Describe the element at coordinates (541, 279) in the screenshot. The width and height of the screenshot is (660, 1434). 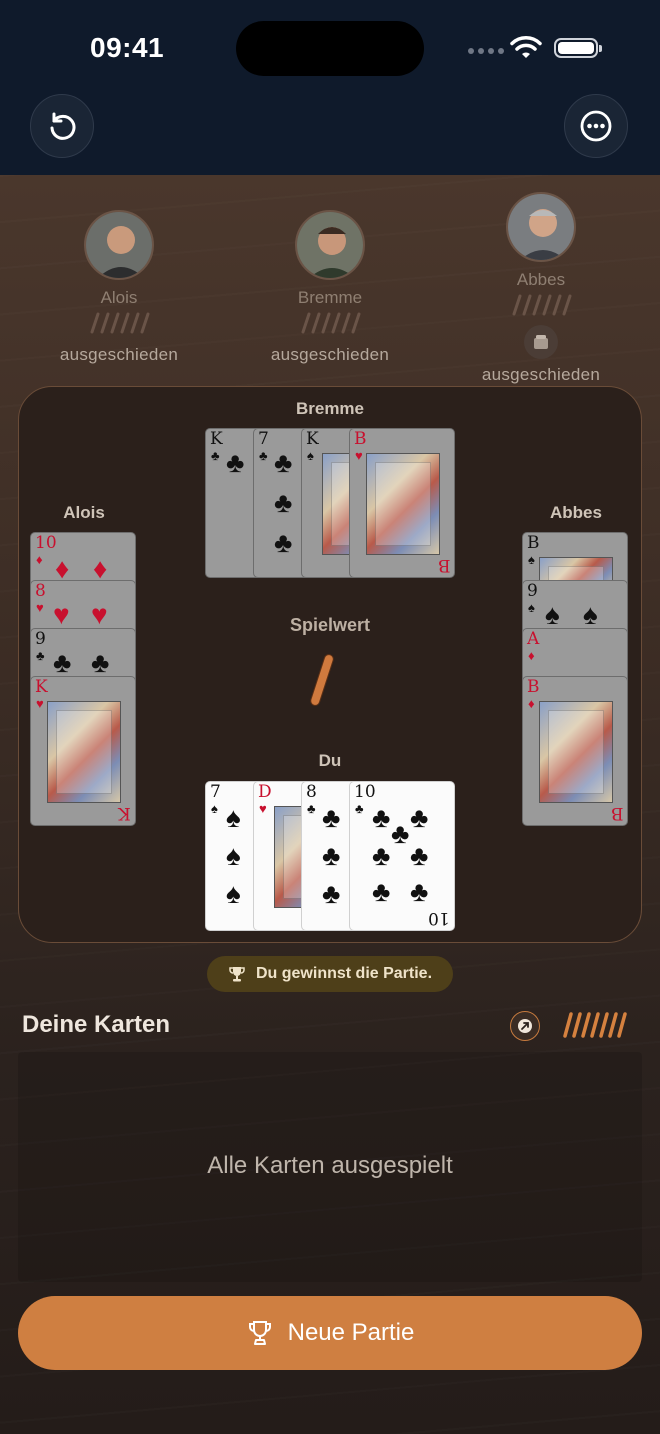
I see `player-name: Abbes` at that location.